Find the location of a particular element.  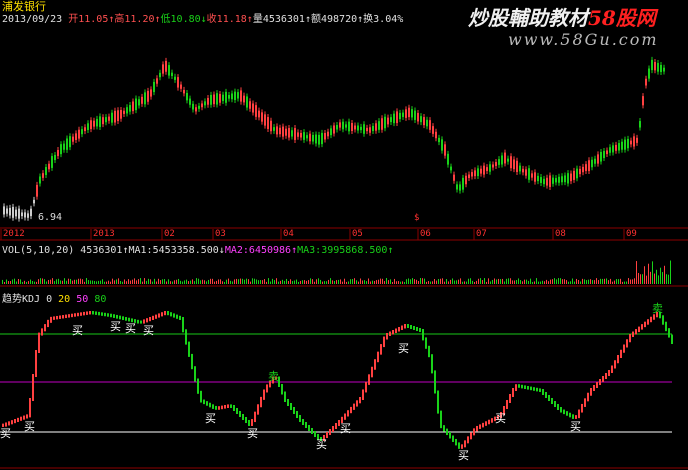

buy-signal-label: 买 is located at coordinates (77, 330).